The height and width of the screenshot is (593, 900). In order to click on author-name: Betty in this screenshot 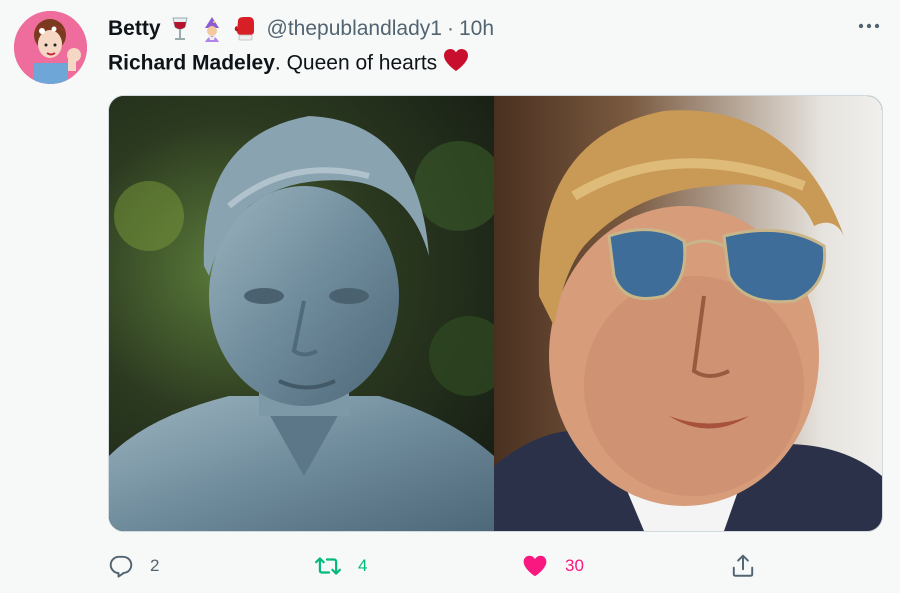, I will do `click(134, 29)`.